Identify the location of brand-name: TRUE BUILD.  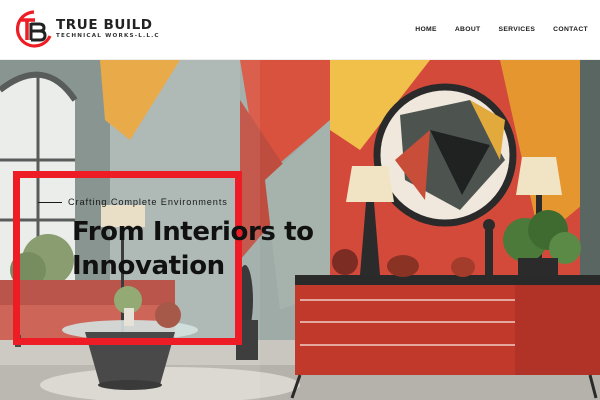
(104, 24).